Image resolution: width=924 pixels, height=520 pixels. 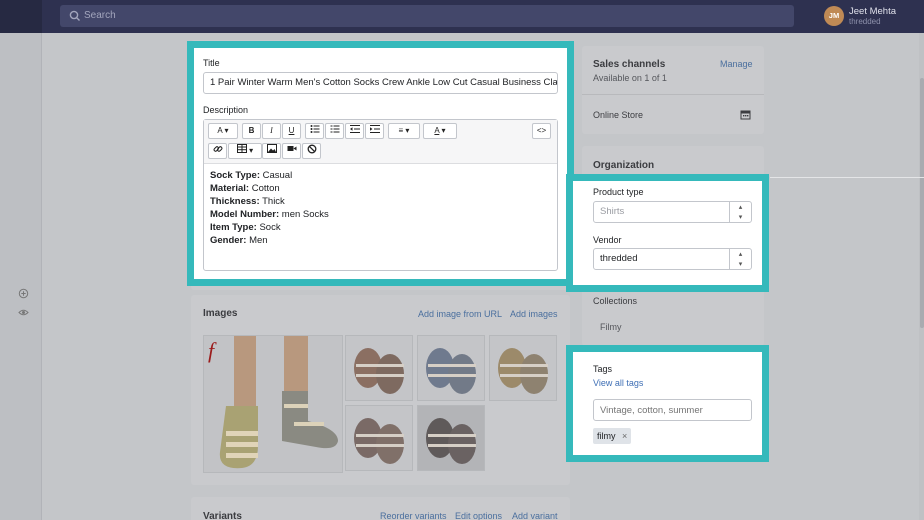 What do you see at coordinates (23, 312) in the screenshot?
I see `eye-icon` at bounding box center [23, 312].